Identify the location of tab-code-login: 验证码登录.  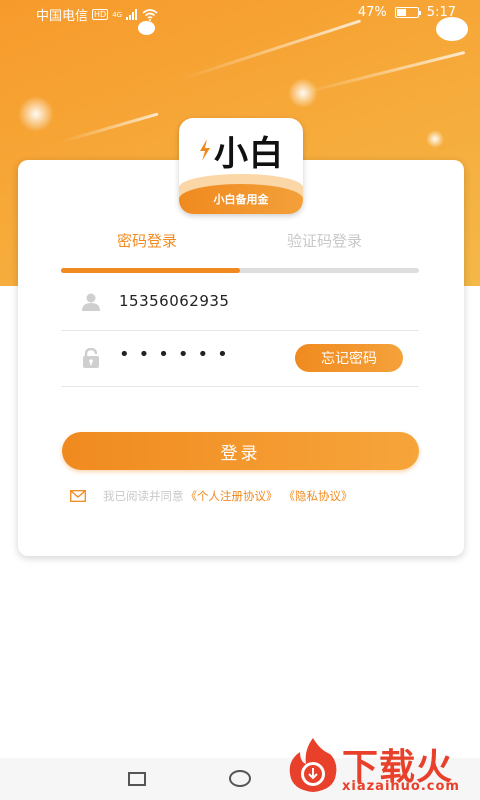
(324, 240).